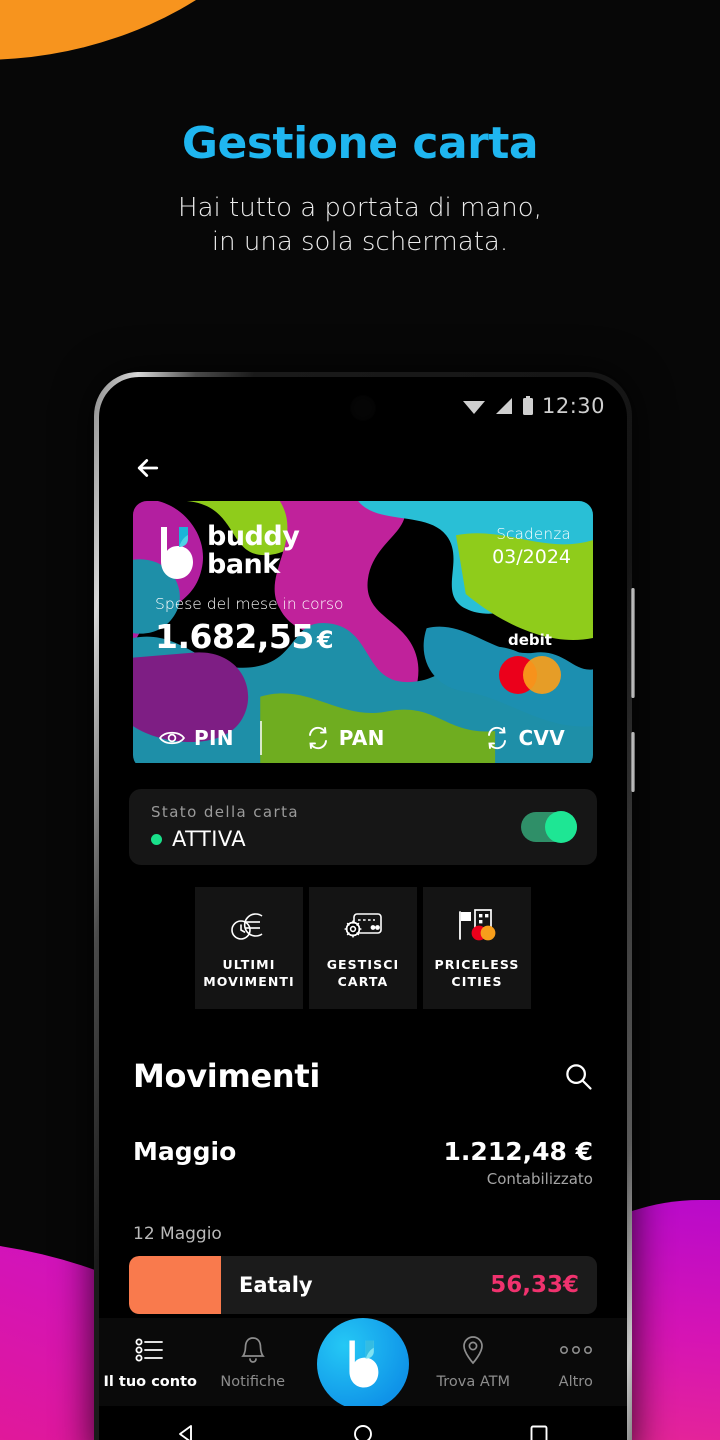 Image resolution: width=720 pixels, height=1440 pixels. Describe the element at coordinates (276, 1285) in the screenshot. I see `transaction-merchant: Eataly` at that location.